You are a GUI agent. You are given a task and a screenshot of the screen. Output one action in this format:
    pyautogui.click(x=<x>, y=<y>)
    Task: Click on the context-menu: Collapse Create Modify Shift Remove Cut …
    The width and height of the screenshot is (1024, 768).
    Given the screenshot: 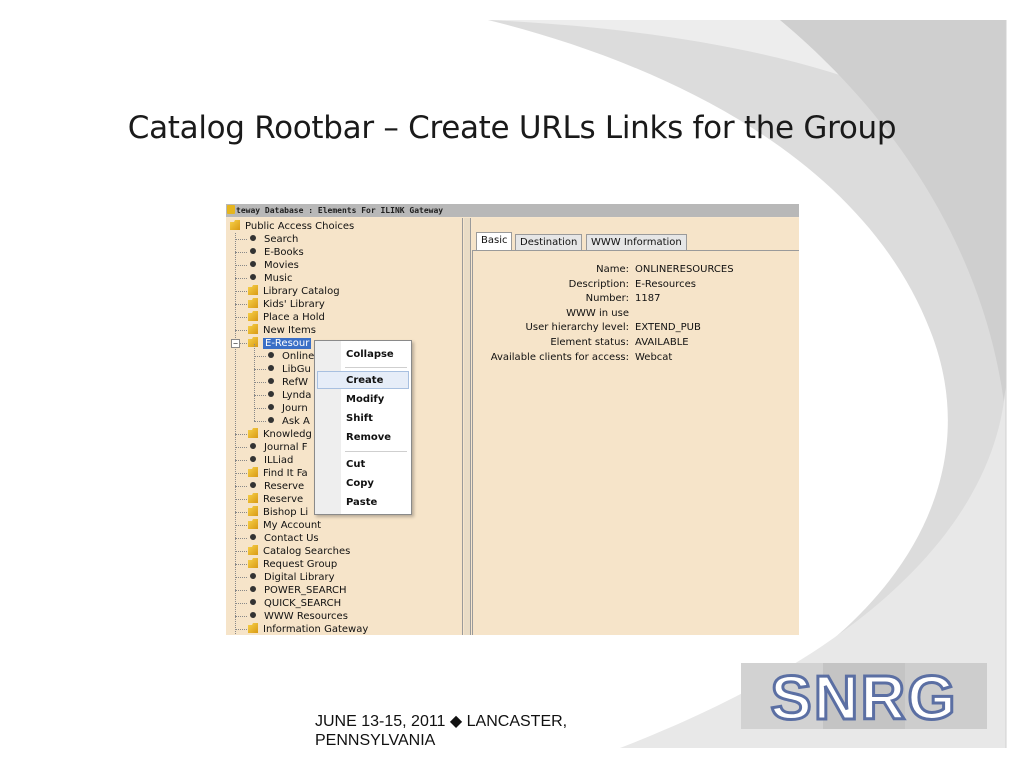 What is the action you would take?
    pyautogui.click(x=363, y=427)
    